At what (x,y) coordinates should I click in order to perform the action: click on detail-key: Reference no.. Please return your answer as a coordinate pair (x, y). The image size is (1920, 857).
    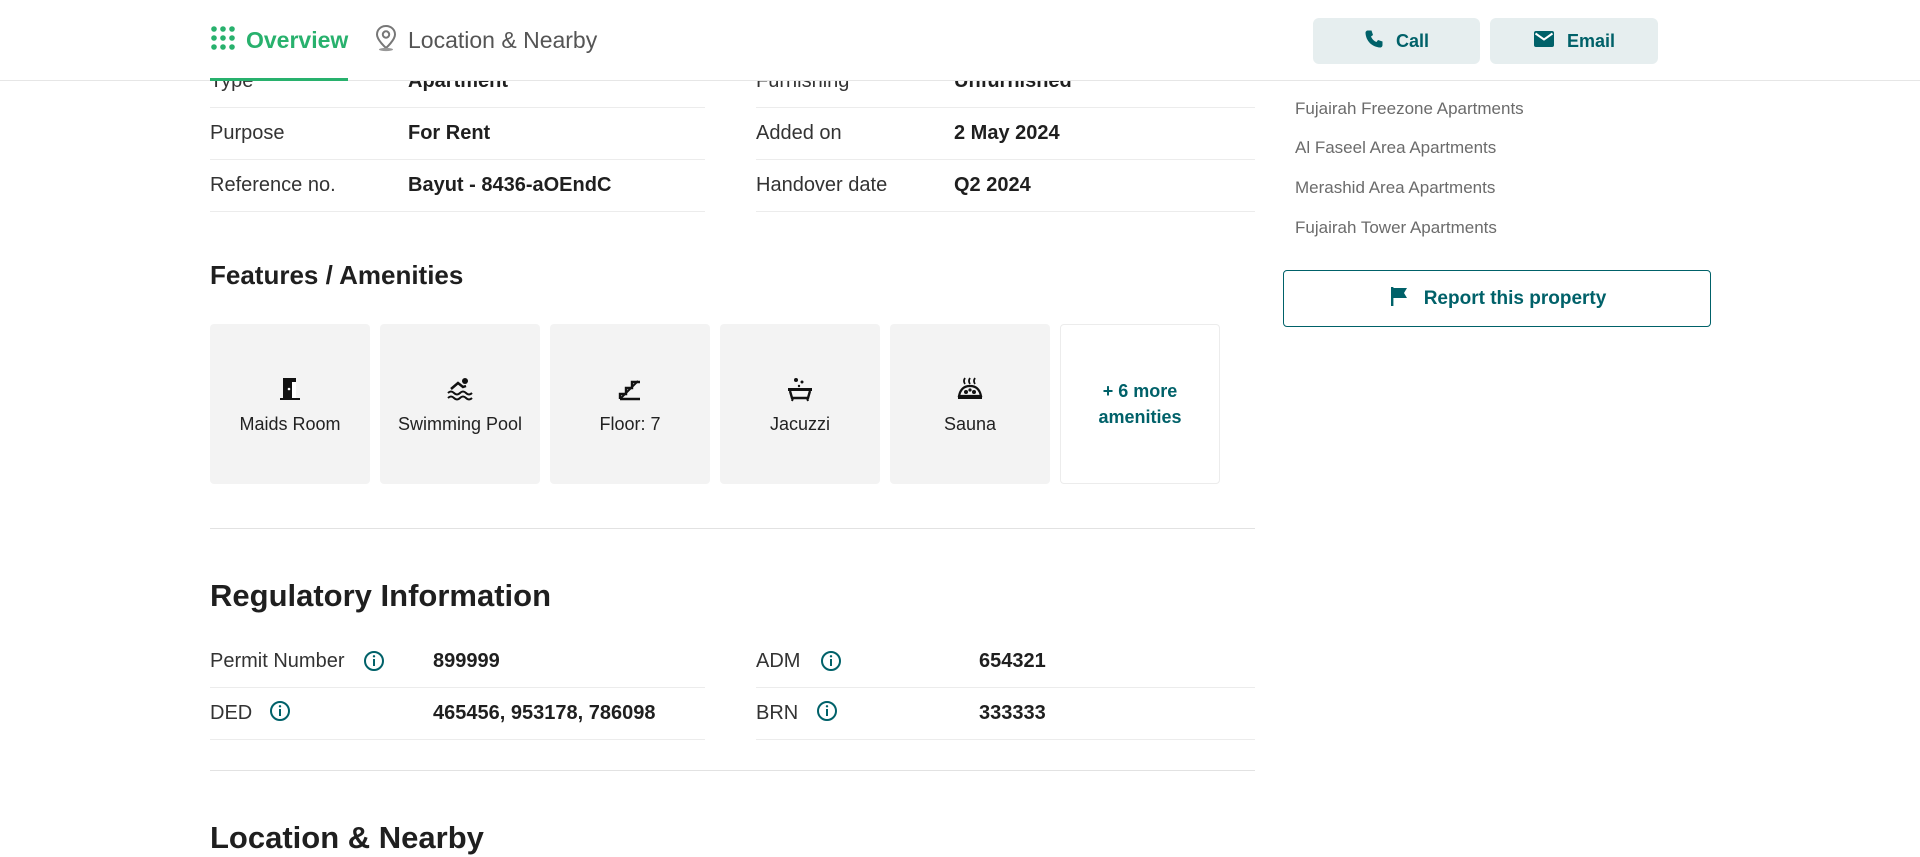
    Looking at the image, I should click on (273, 185).